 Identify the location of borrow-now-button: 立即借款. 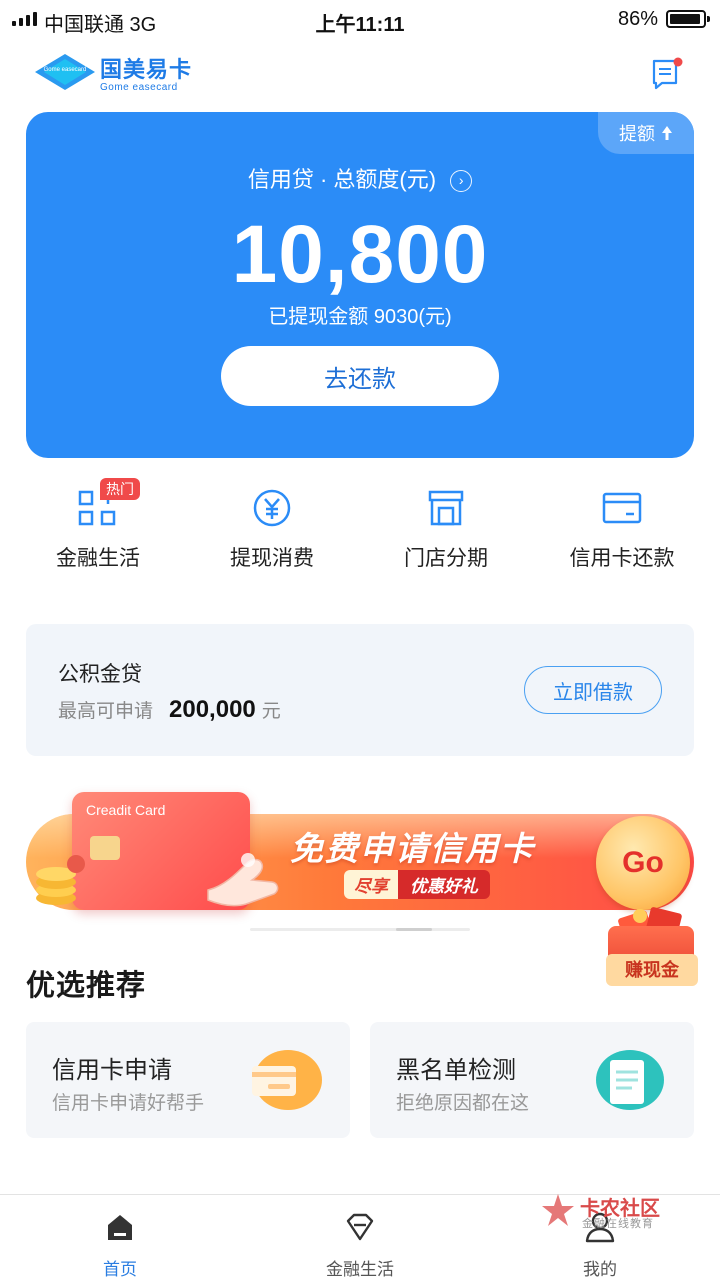
(593, 690).